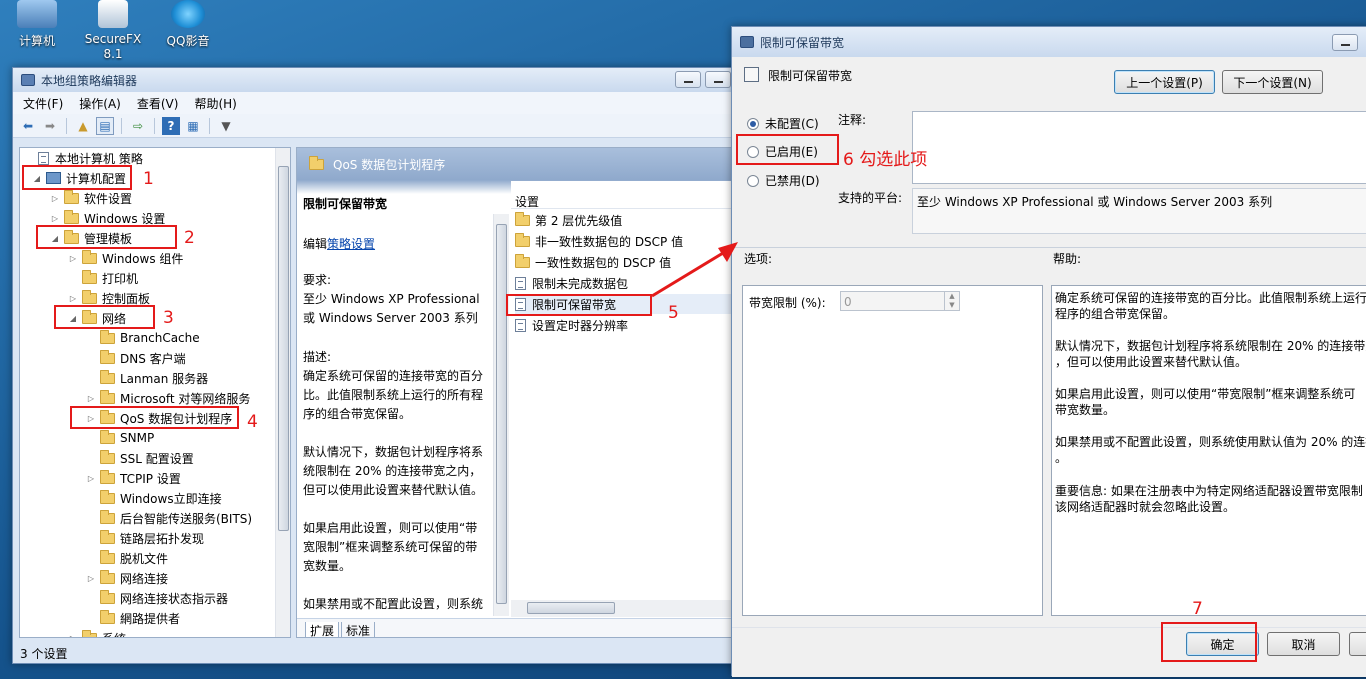 The width and height of the screenshot is (1366, 679). Describe the element at coordinates (108, 198) in the screenshot. I see `tree-item-label: 软件设置` at that location.